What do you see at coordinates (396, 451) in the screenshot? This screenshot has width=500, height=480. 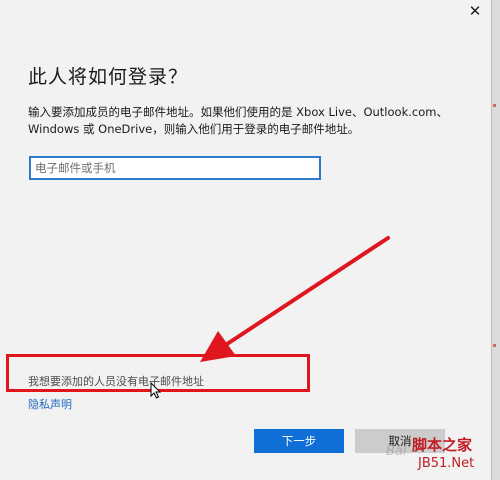 I see `baidu-watermark: Bai` at bounding box center [396, 451].